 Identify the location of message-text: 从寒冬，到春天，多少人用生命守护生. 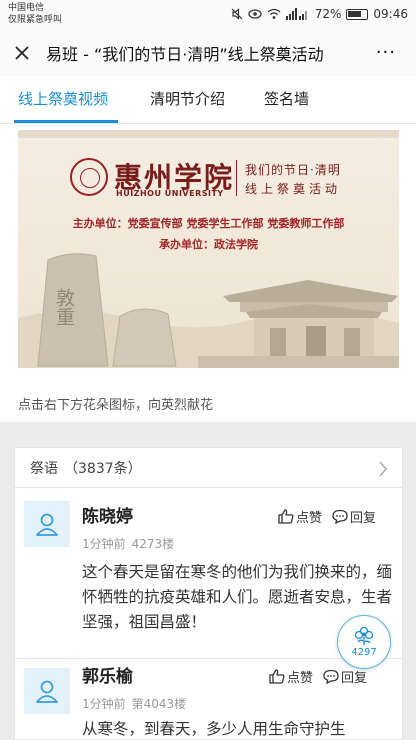
(214, 729).